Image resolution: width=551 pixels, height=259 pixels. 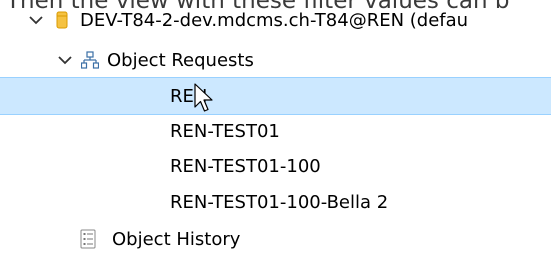 I want to click on tree-item-object-requests-label: Object Requests, so click(x=180, y=60).